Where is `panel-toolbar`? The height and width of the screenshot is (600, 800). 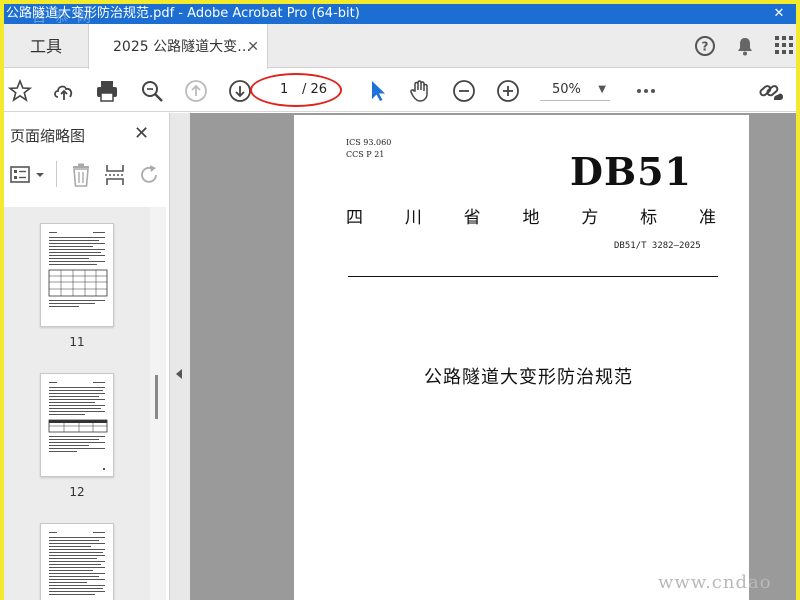
panel-toolbar is located at coordinates (87, 175).